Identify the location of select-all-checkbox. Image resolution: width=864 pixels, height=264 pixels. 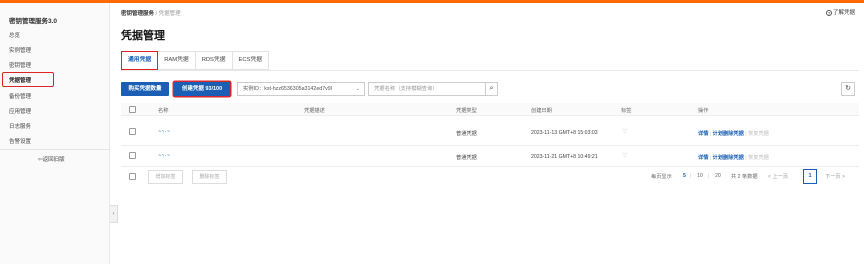
(132, 109).